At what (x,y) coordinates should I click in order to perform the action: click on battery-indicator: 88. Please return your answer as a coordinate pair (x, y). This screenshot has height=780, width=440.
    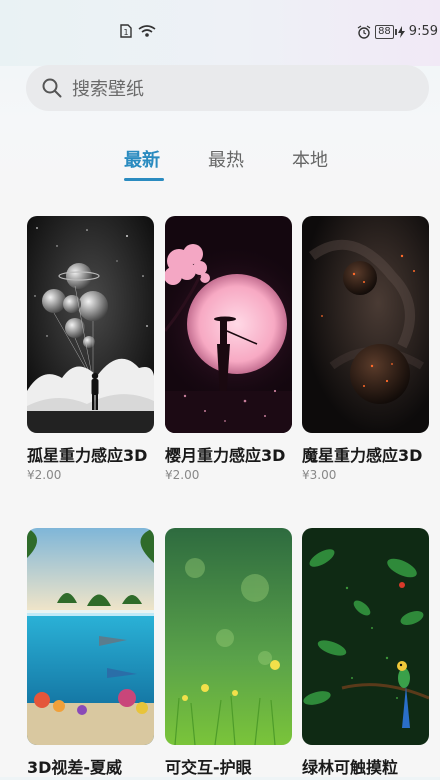
    Looking at the image, I should click on (386, 31).